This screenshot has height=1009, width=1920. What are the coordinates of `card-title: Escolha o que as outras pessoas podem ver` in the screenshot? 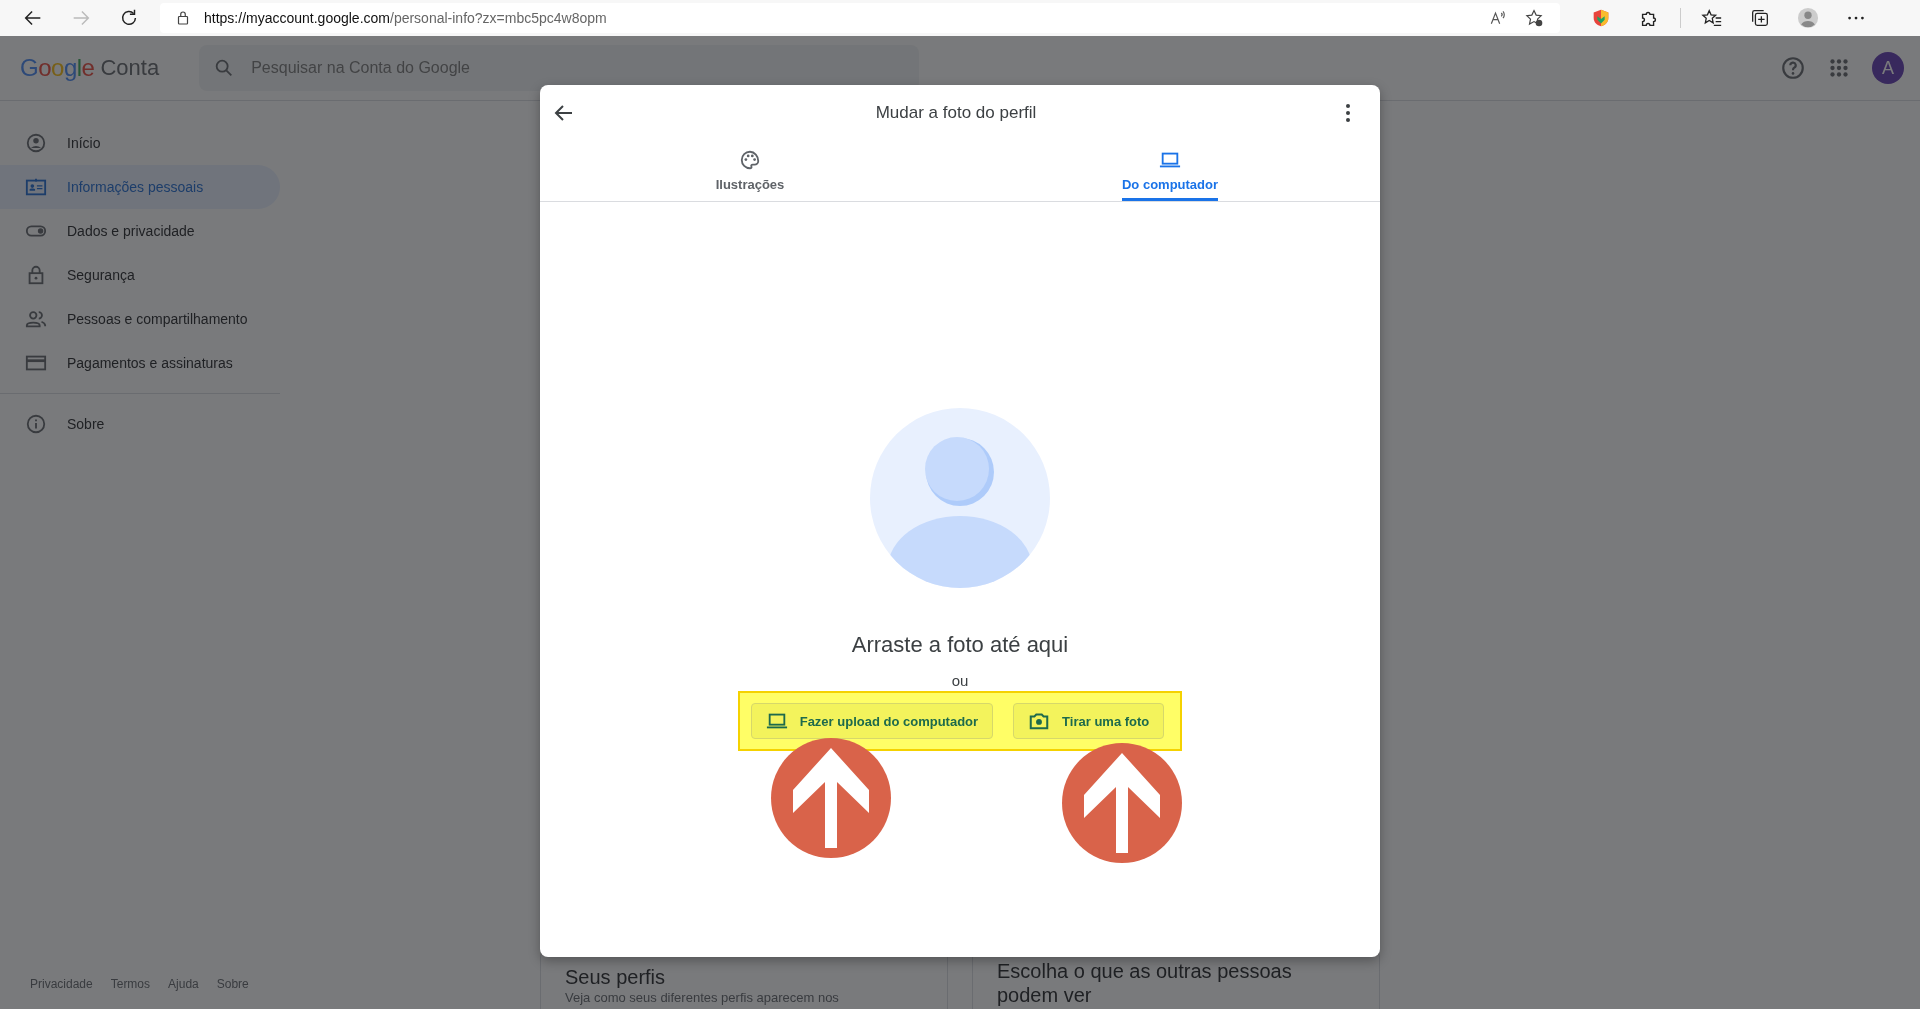 It's located at (1145, 983).